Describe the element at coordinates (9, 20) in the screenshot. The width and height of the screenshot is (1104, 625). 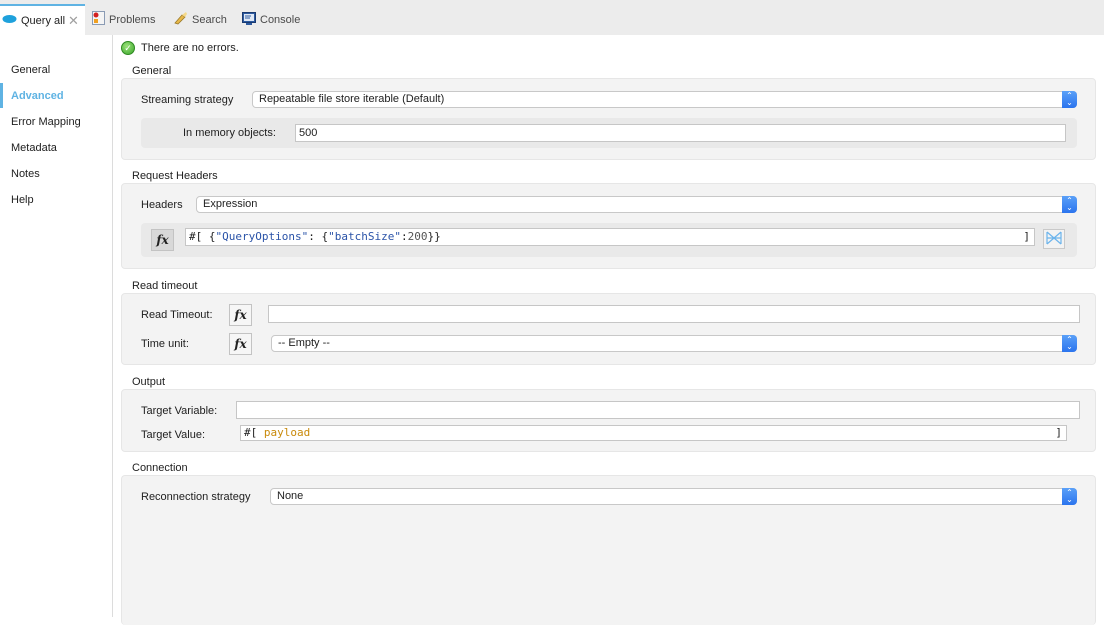
I see `salesforce-cloud-icon` at that location.